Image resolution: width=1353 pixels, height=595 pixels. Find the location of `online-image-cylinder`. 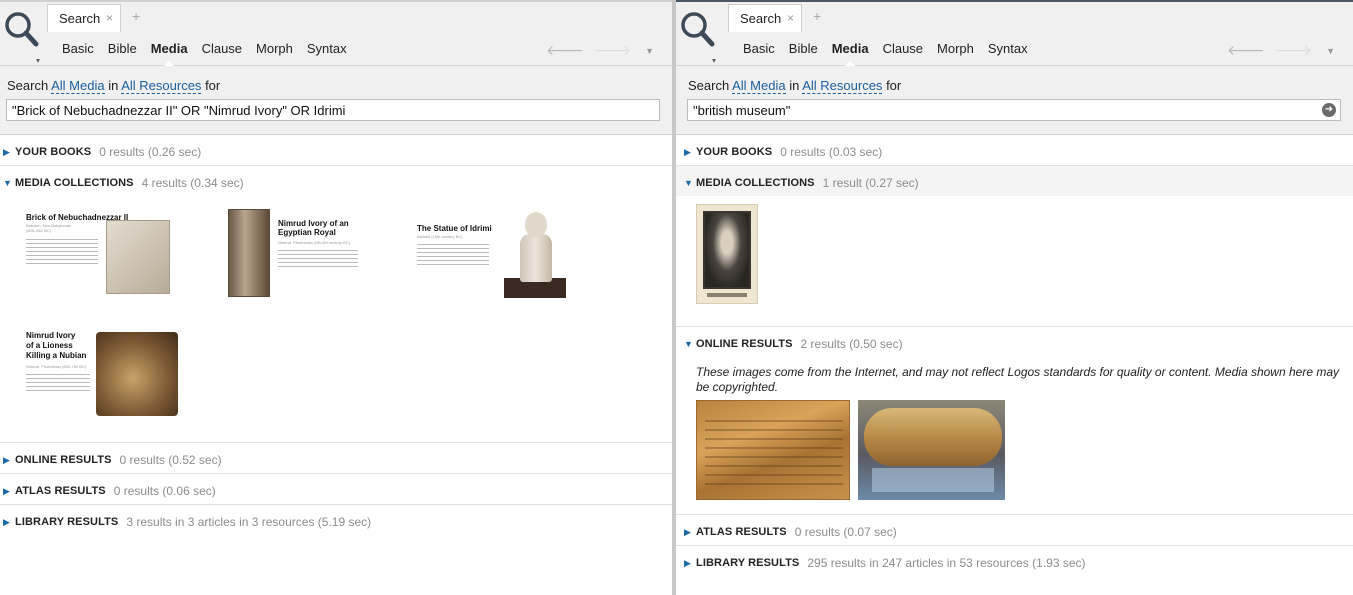

online-image-cylinder is located at coordinates (931, 450).